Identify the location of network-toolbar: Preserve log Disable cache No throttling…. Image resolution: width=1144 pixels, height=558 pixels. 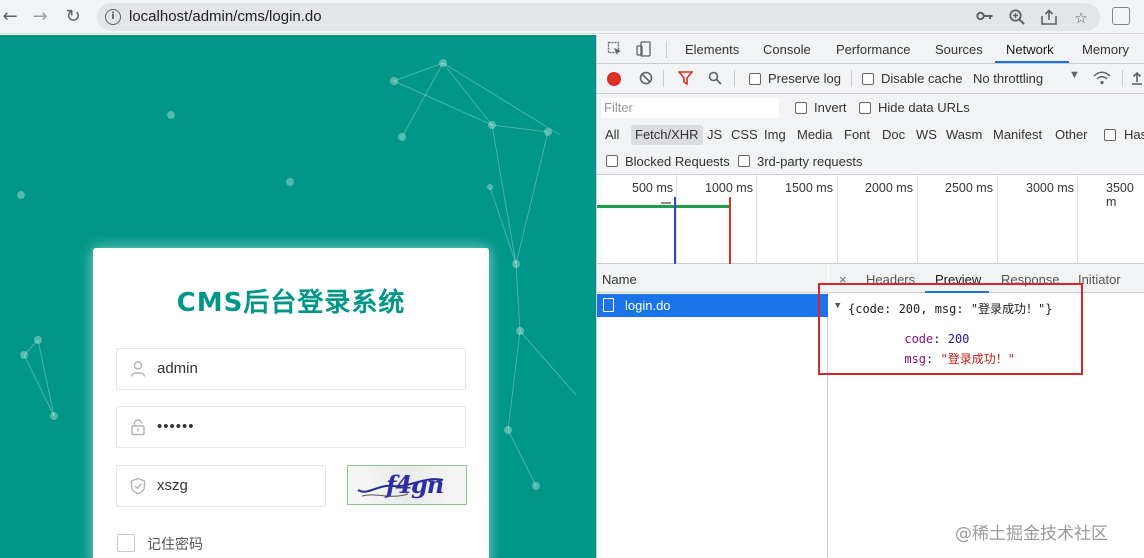
(870, 79).